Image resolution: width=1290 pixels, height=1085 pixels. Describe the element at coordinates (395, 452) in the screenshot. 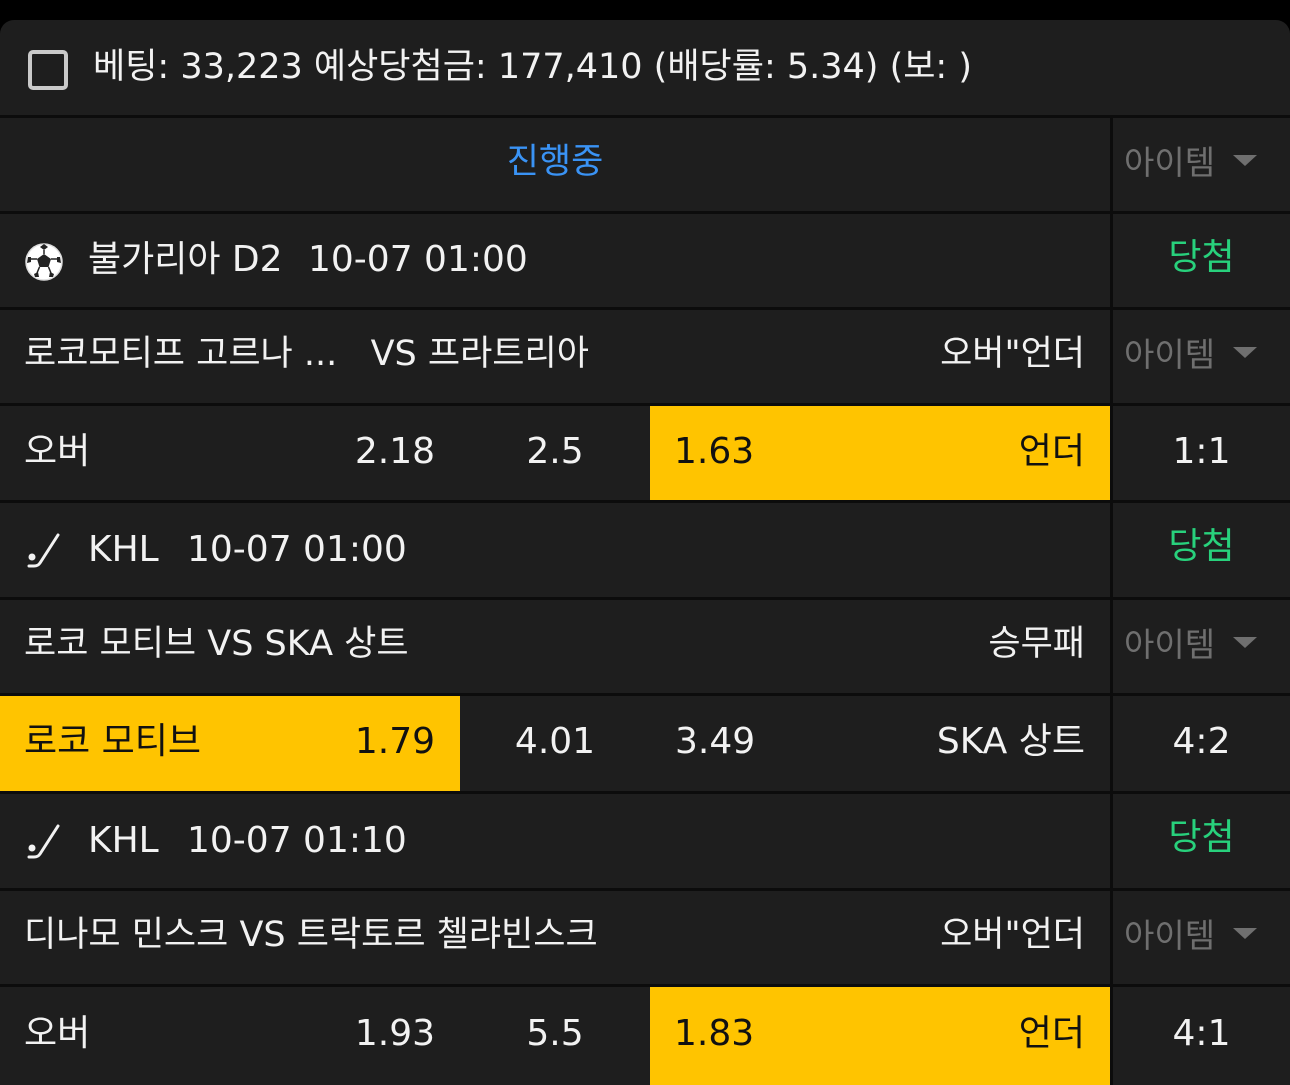

I see `odds-left-value: 2.18` at that location.